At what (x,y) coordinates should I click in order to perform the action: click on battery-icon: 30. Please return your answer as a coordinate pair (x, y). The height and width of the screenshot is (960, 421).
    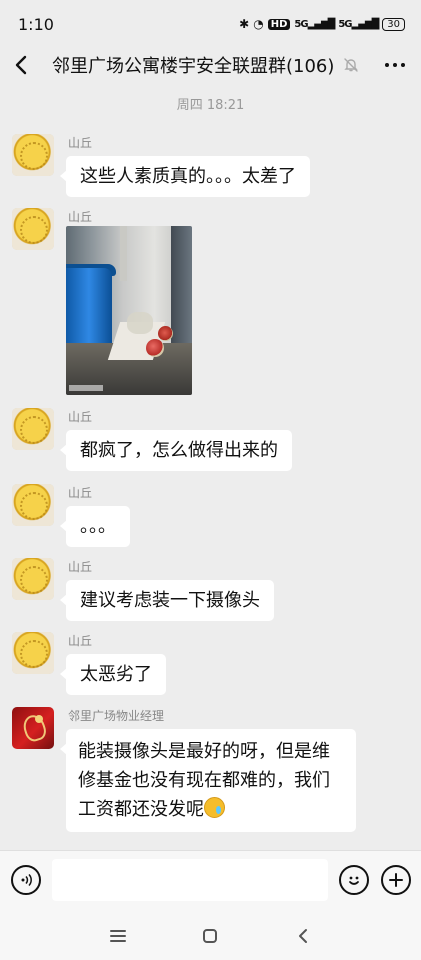
    Looking at the image, I should click on (393, 24).